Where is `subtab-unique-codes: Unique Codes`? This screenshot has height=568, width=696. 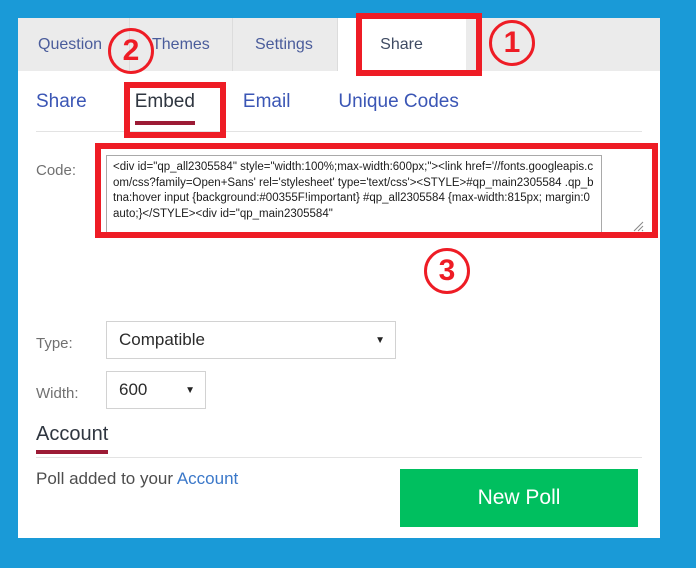
subtab-unique-codes: Unique Codes is located at coordinates (398, 107).